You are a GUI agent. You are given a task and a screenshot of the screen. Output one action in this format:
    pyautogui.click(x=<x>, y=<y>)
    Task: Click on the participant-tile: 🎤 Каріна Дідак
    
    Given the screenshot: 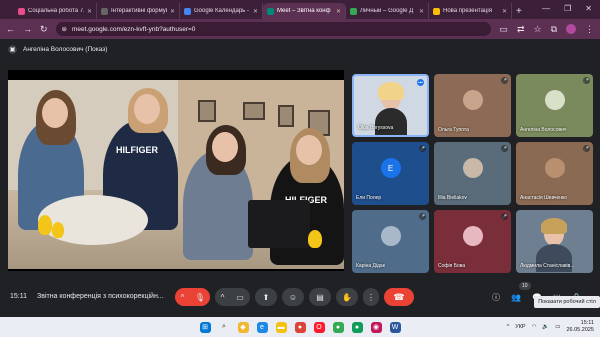 What is the action you would take?
    pyautogui.click(x=390, y=241)
    